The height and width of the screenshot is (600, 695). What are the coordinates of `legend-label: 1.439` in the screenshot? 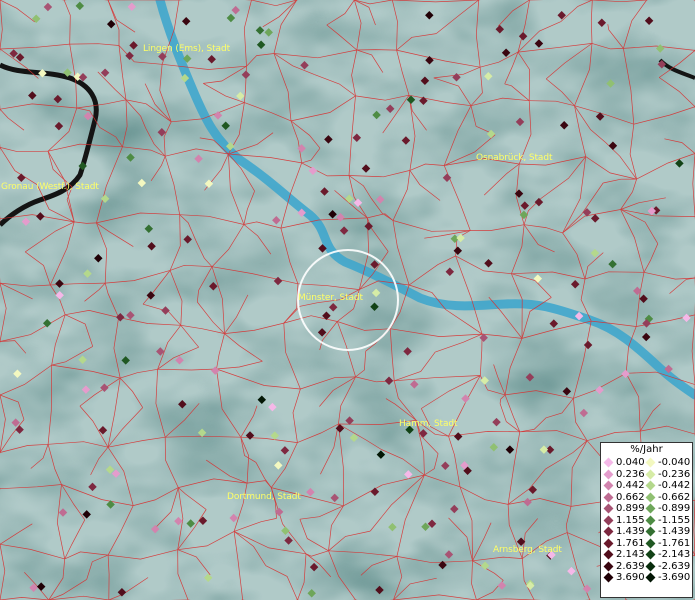 It's located at (630, 531).